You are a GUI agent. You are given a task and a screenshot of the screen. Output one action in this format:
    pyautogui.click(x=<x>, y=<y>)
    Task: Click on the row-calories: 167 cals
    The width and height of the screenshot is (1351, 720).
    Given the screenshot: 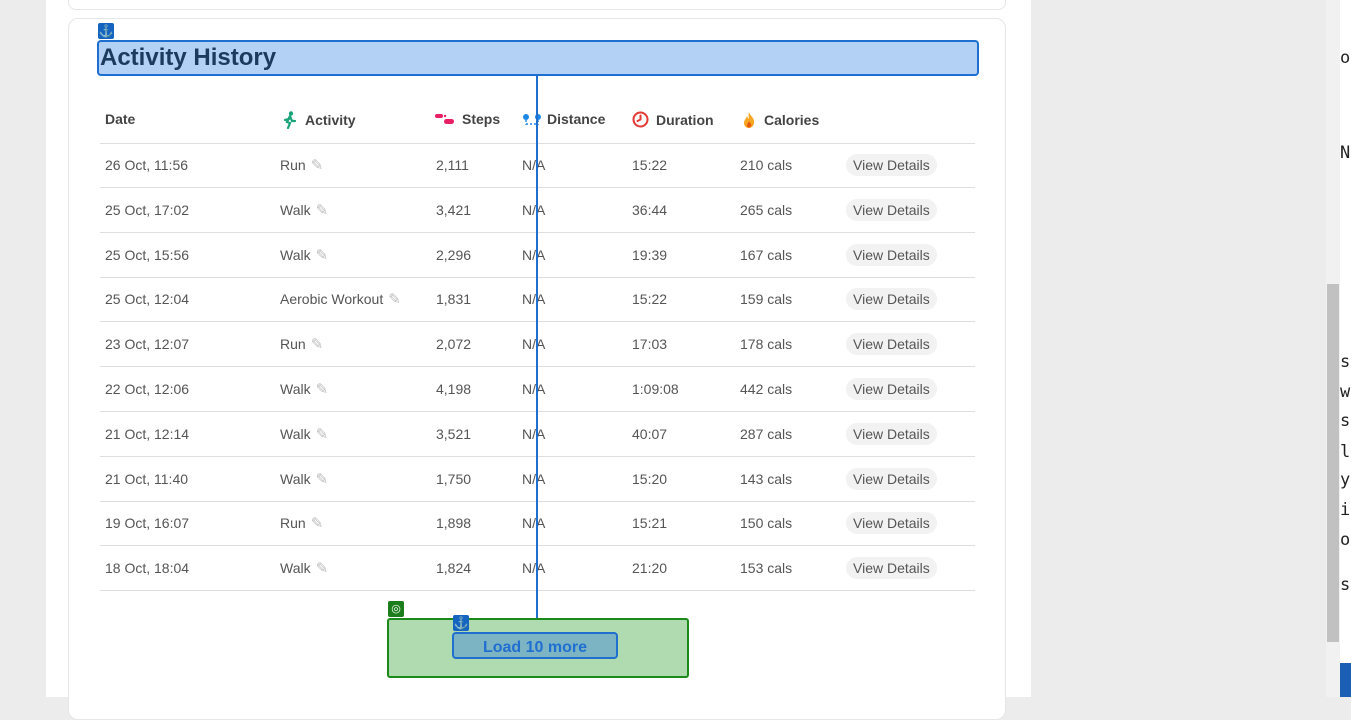 What is the action you would take?
    pyautogui.click(x=766, y=255)
    